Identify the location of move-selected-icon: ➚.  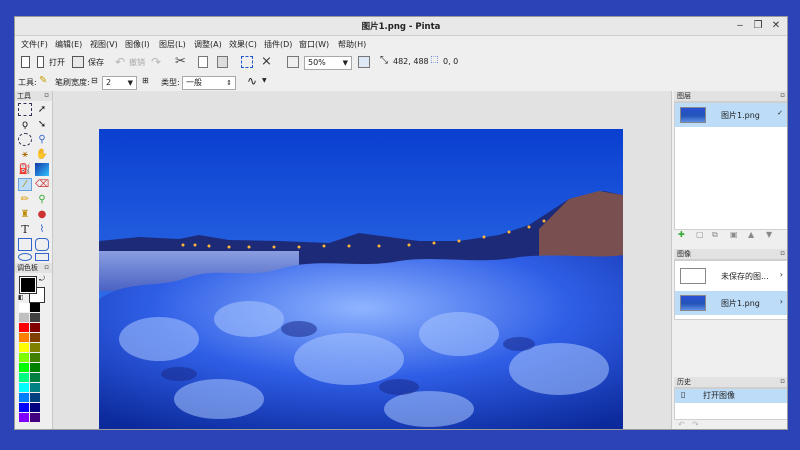
(42, 109).